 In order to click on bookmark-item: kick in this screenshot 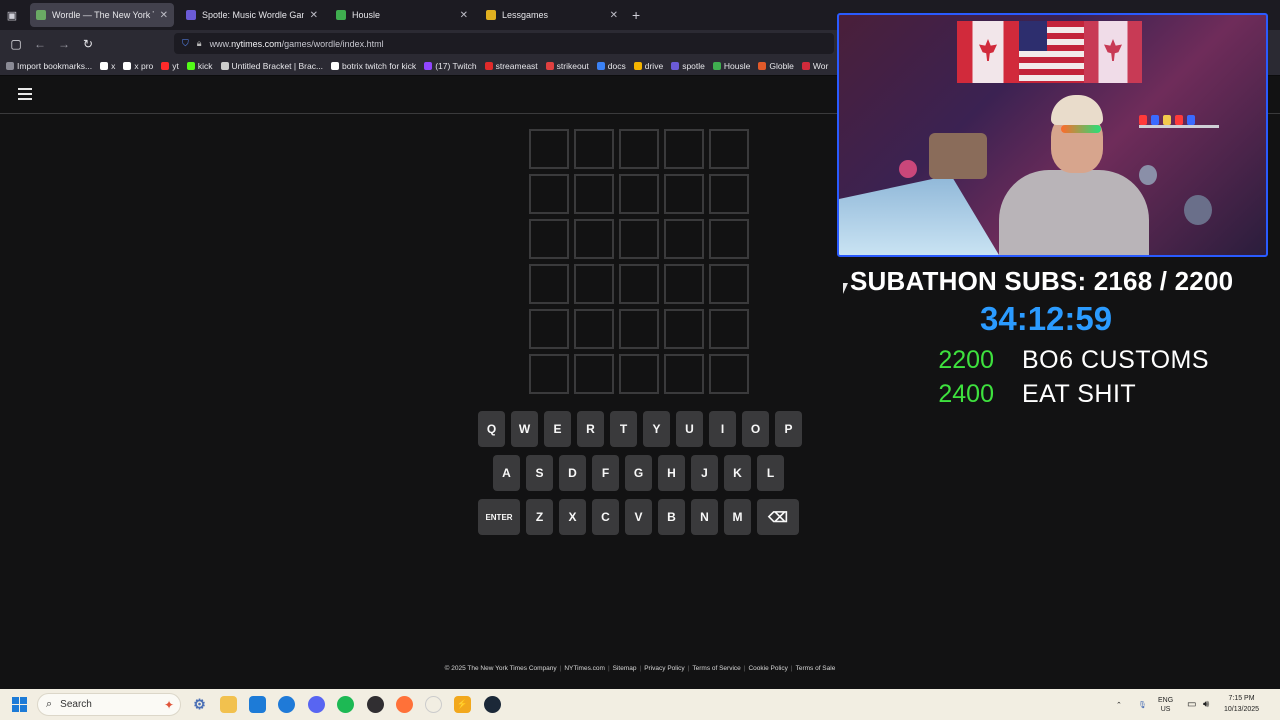, I will do `click(199, 66)`.